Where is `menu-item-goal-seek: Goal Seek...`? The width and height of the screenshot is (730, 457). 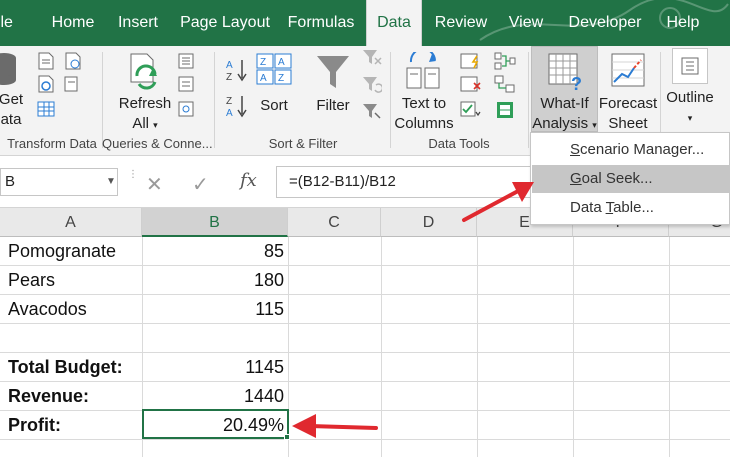
menu-item-goal-seek: Goal Seek... is located at coordinates (630, 179).